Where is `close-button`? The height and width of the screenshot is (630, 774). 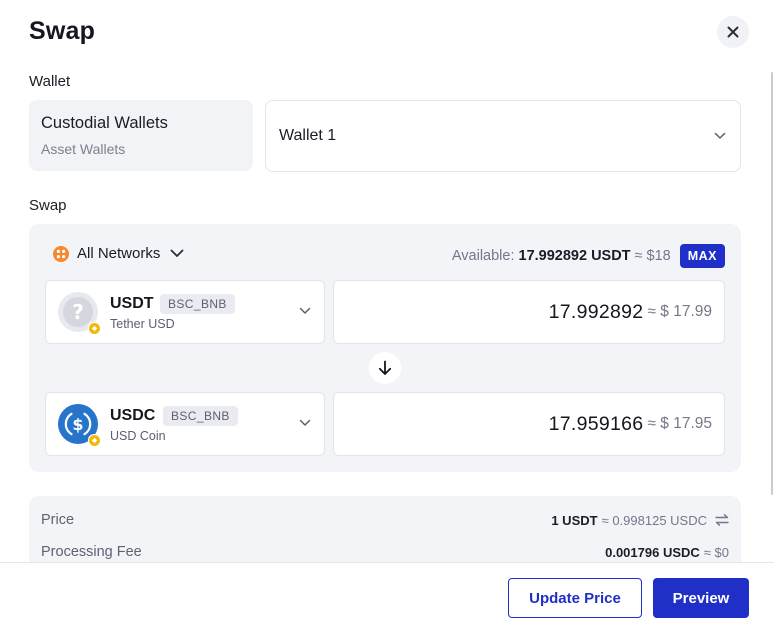
close-button is located at coordinates (733, 32).